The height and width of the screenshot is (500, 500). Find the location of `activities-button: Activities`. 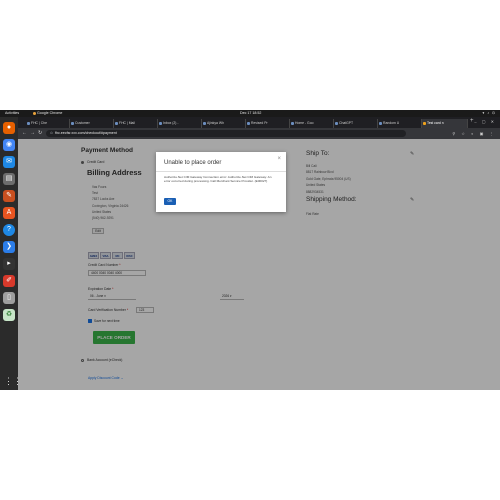

activities-button: Activities is located at coordinates (12, 113).